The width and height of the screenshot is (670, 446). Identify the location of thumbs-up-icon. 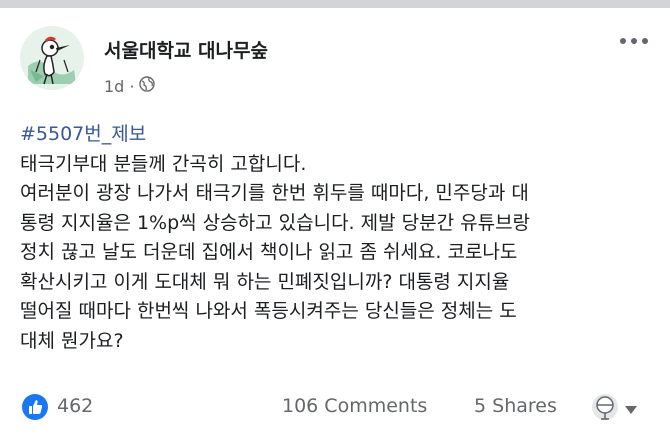
(35, 407).